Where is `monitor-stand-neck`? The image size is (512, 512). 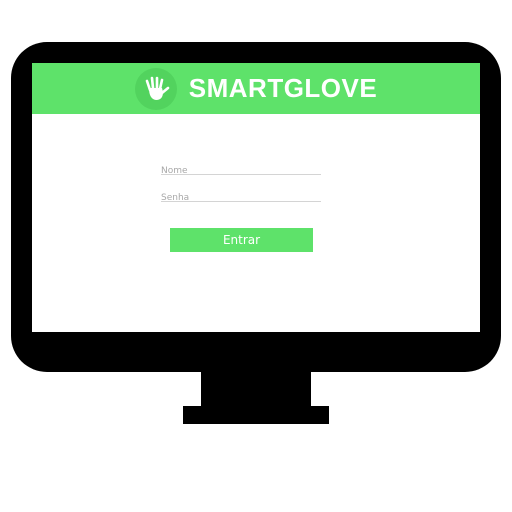
monitor-stand-neck is located at coordinates (256, 390).